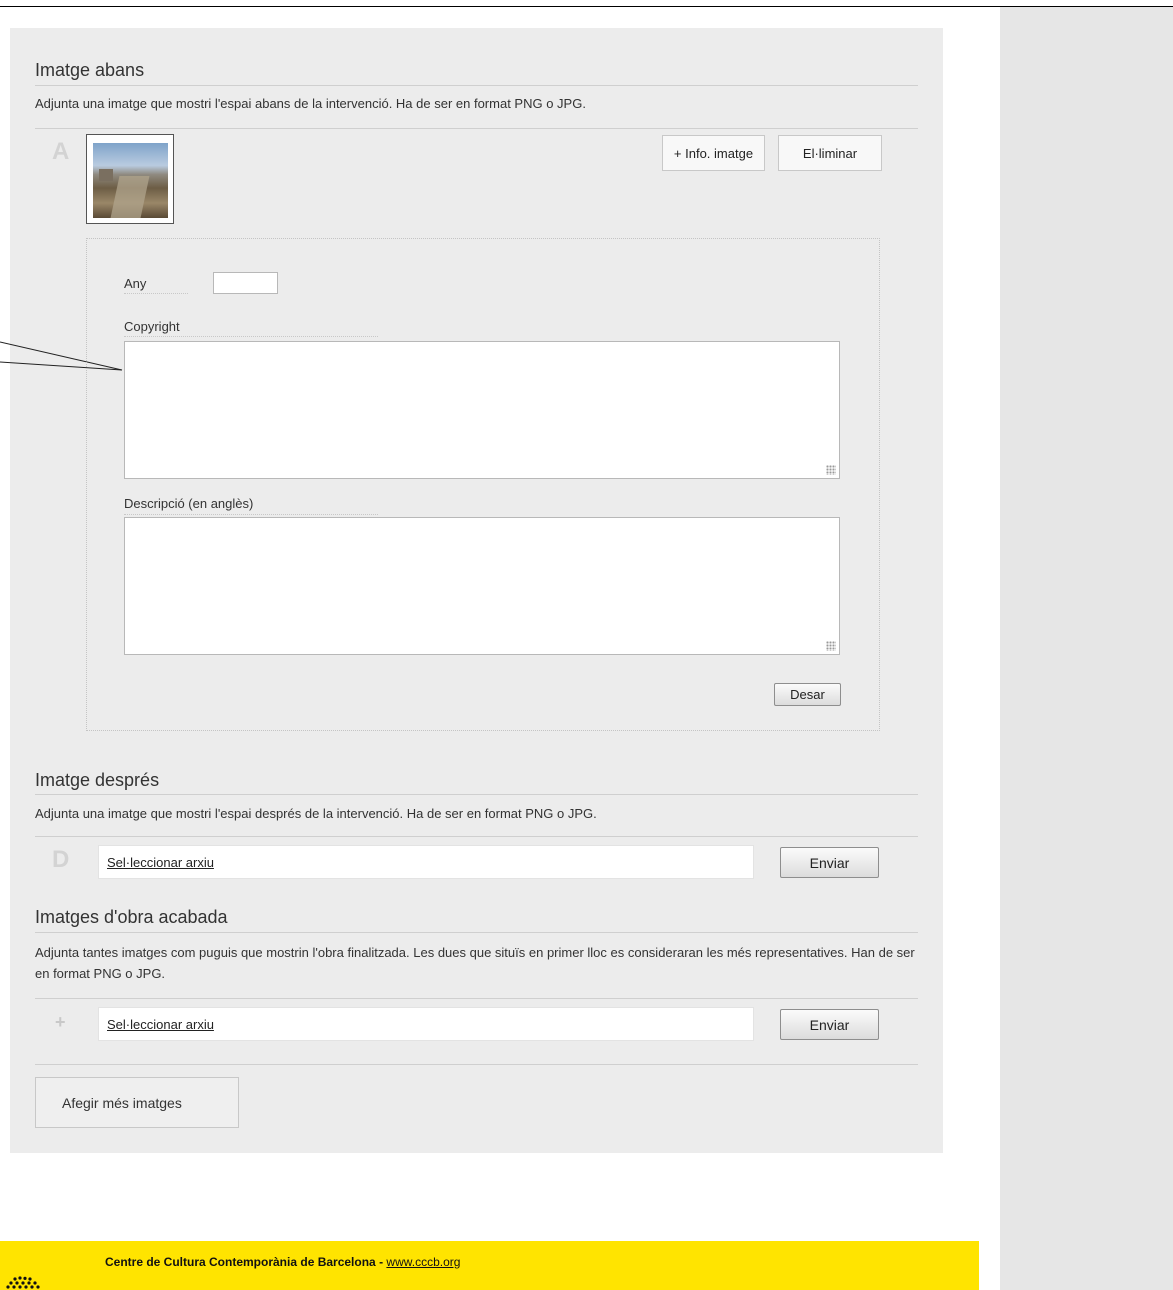 Image resolution: width=1173 pixels, height=1290 pixels. What do you see at coordinates (189, 503) in the screenshot?
I see `description-label: Descripció (en anglès)` at bounding box center [189, 503].